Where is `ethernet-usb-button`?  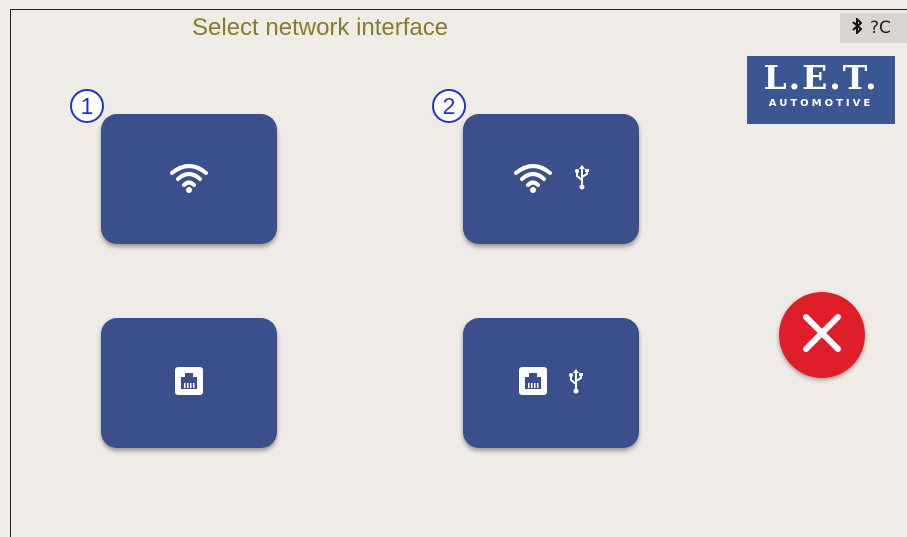 ethernet-usb-button is located at coordinates (551, 383).